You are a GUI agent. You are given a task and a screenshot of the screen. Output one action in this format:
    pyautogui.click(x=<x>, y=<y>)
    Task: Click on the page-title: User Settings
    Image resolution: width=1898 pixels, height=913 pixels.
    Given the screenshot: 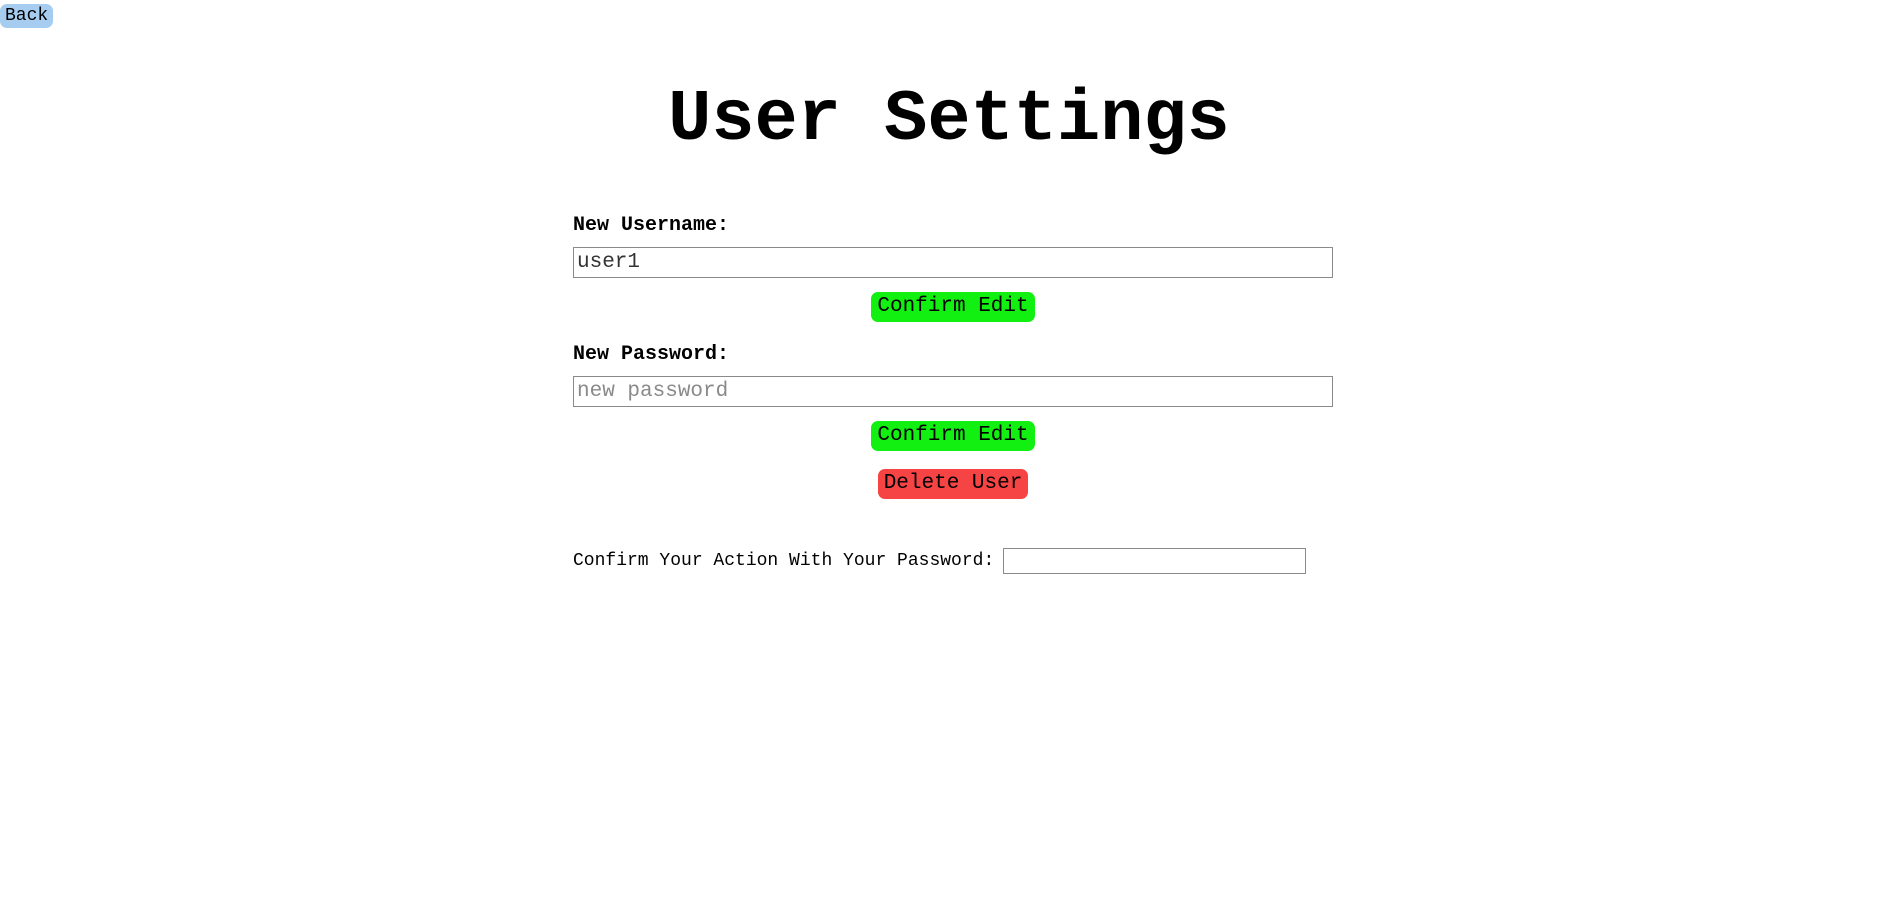 What is the action you would take?
    pyautogui.click(x=949, y=120)
    